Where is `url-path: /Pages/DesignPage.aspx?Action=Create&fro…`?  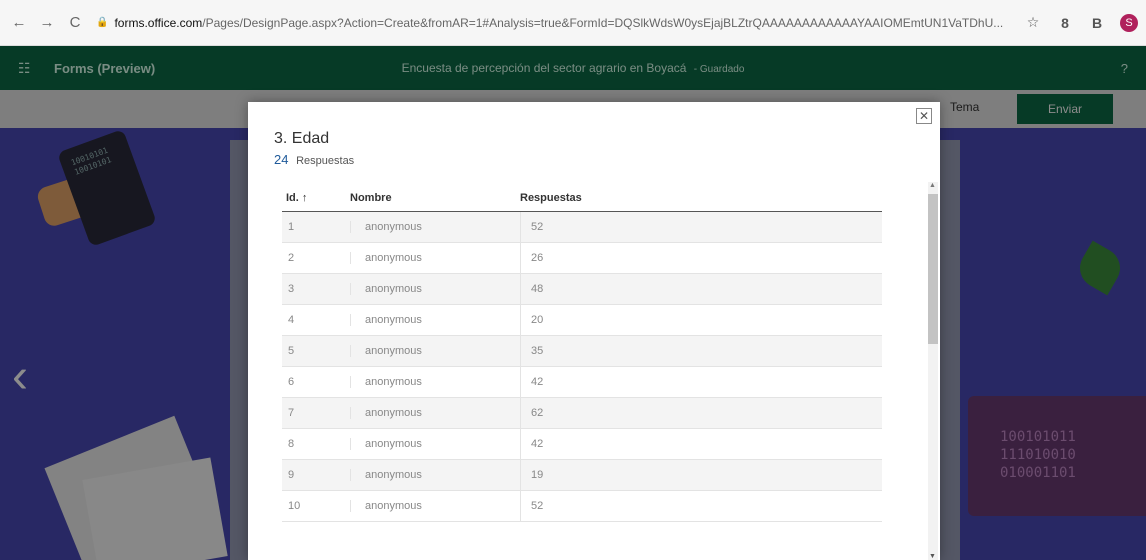
url-path: /Pages/DesignPage.aspx?Action=Create&fro… is located at coordinates (603, 22).